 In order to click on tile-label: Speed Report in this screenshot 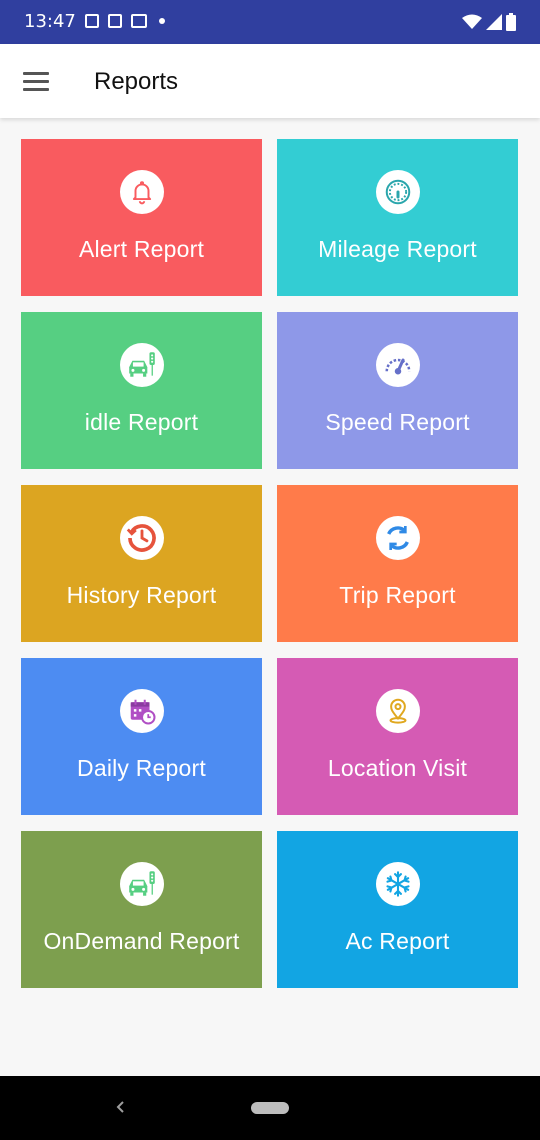, I will do `click(397, 422)`.